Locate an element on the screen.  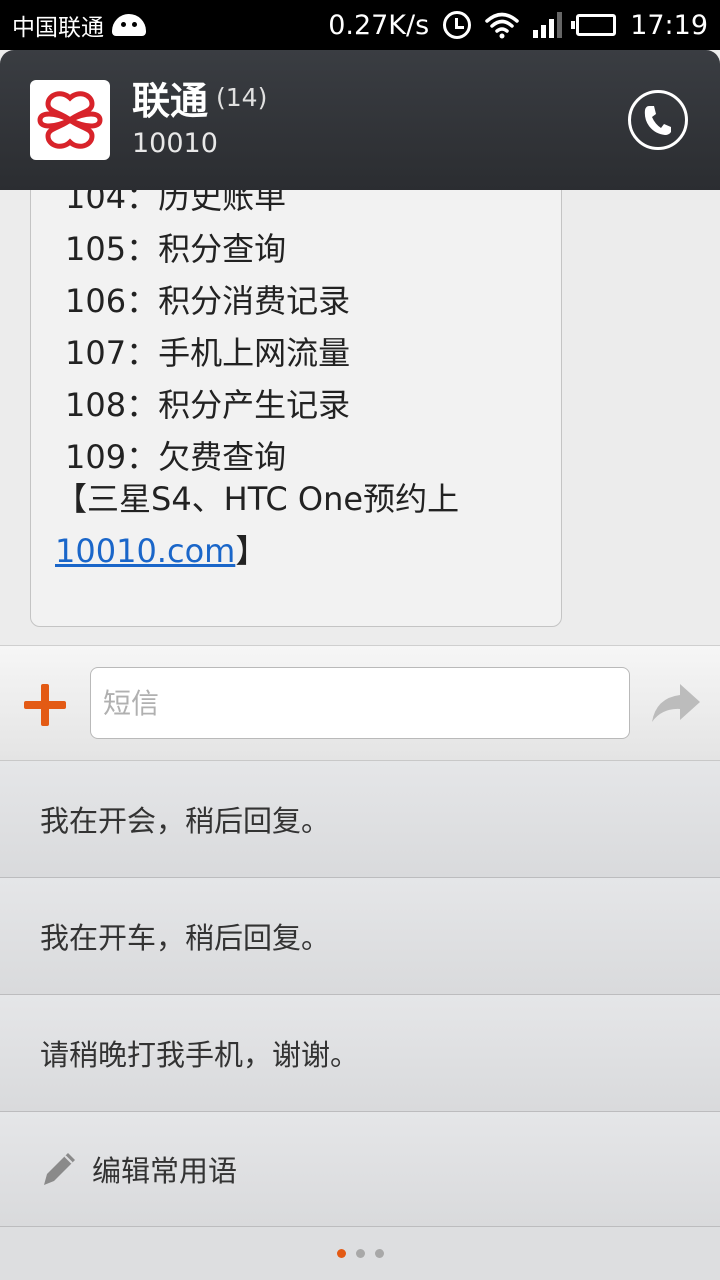
header-title-row: 联通 (14) is located at coordinates (200, 100).